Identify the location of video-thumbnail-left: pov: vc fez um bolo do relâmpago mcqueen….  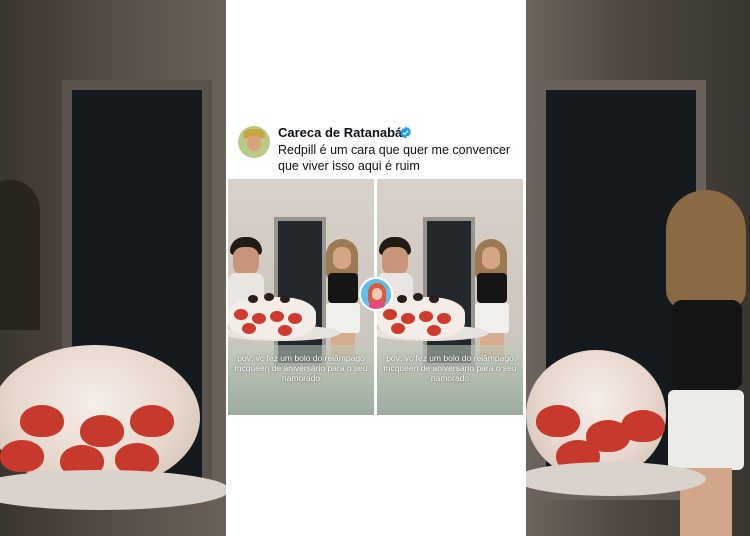
(301, 297).